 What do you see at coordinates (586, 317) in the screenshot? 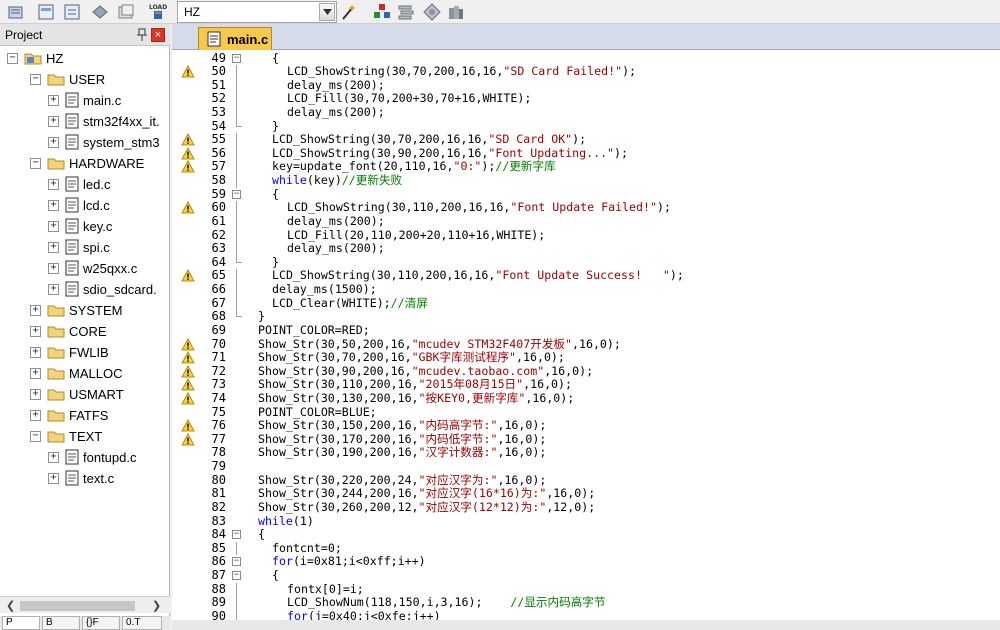
I see `code-line: 68}` at bounding box center [586, 317].